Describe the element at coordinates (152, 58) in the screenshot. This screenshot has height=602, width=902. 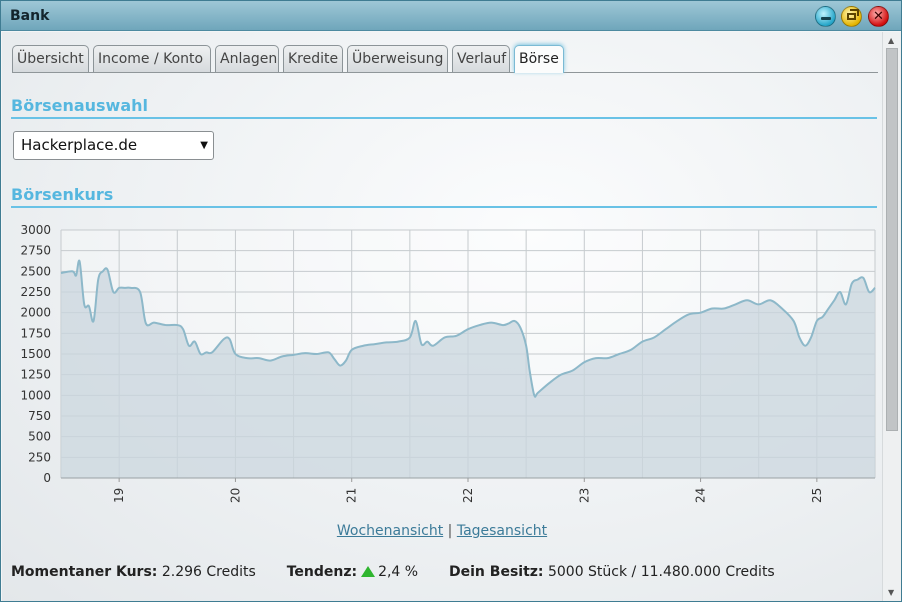
I see `tab-income-konto: Income / Konto` at that location.